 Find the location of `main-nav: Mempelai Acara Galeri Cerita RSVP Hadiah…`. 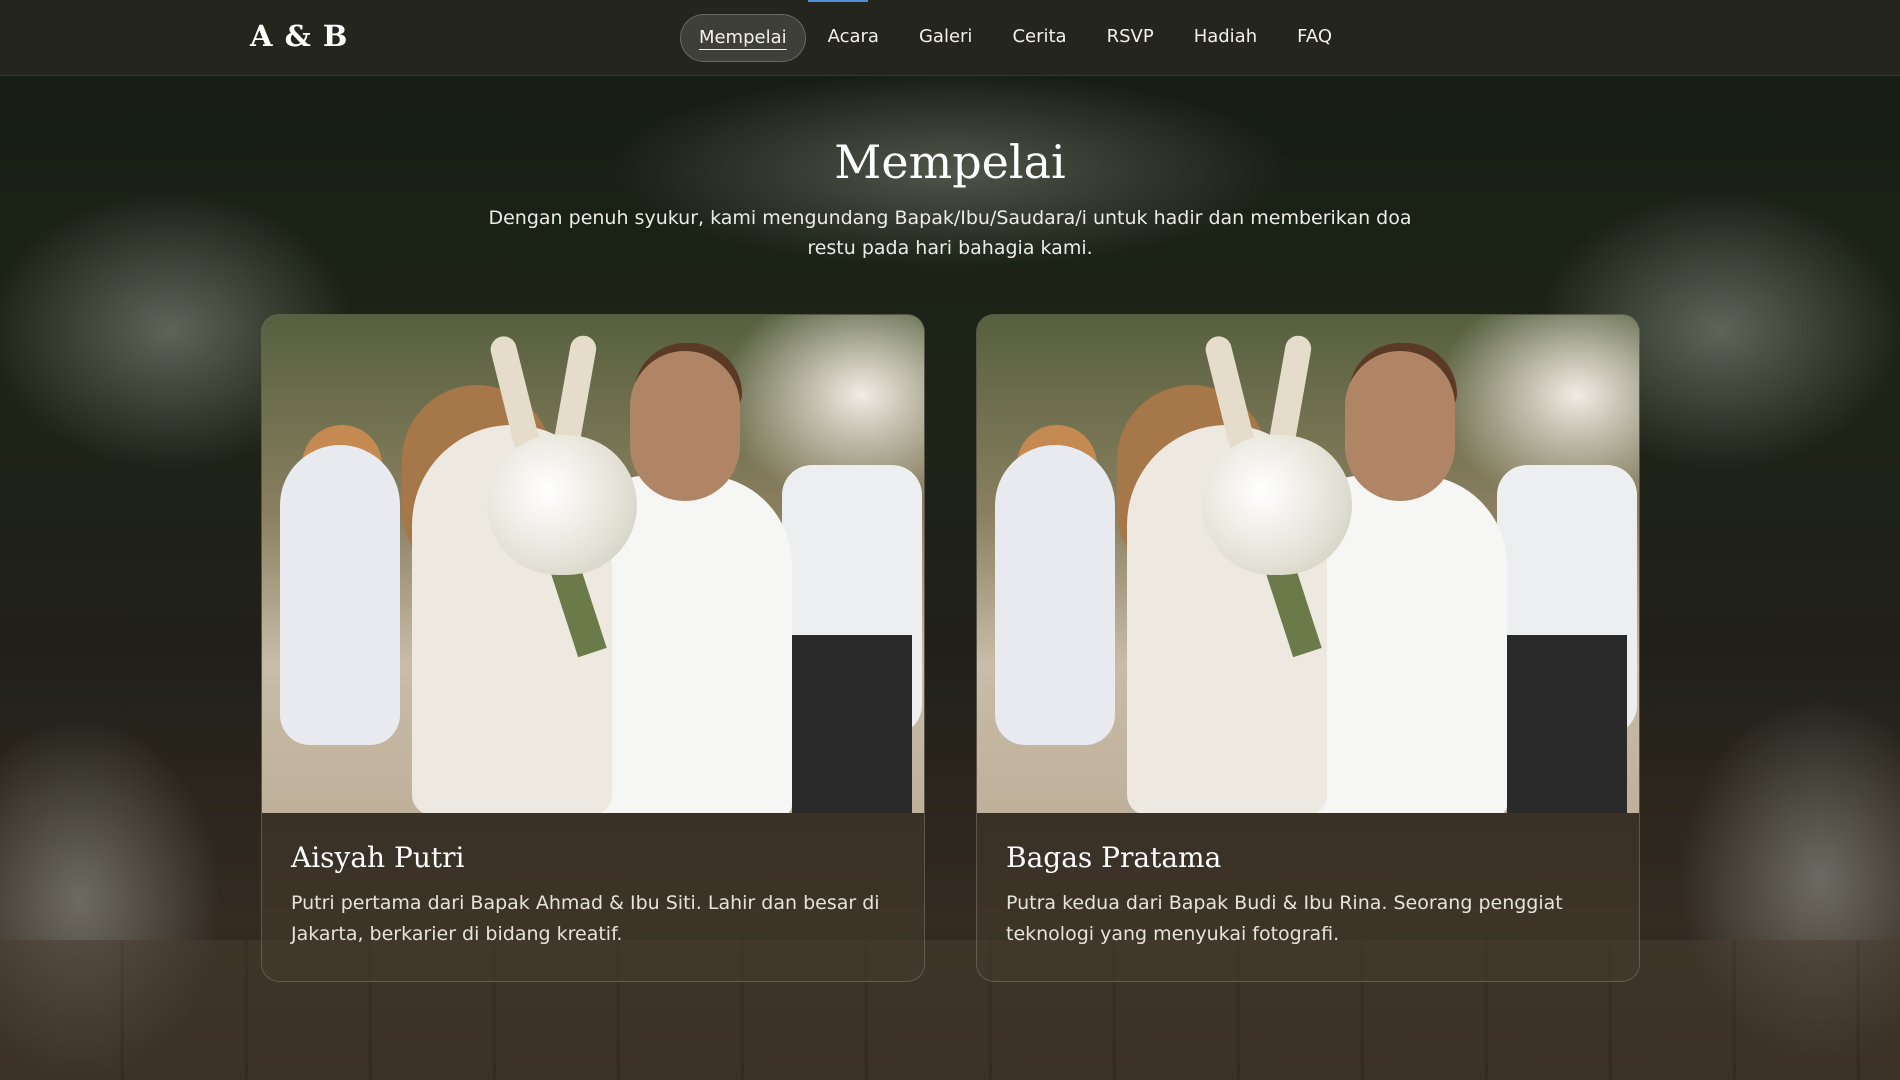

main-nav: Mempelai Acara Galeri Cerita RSVP Hadiah… is located at coordinates (1014, 38).